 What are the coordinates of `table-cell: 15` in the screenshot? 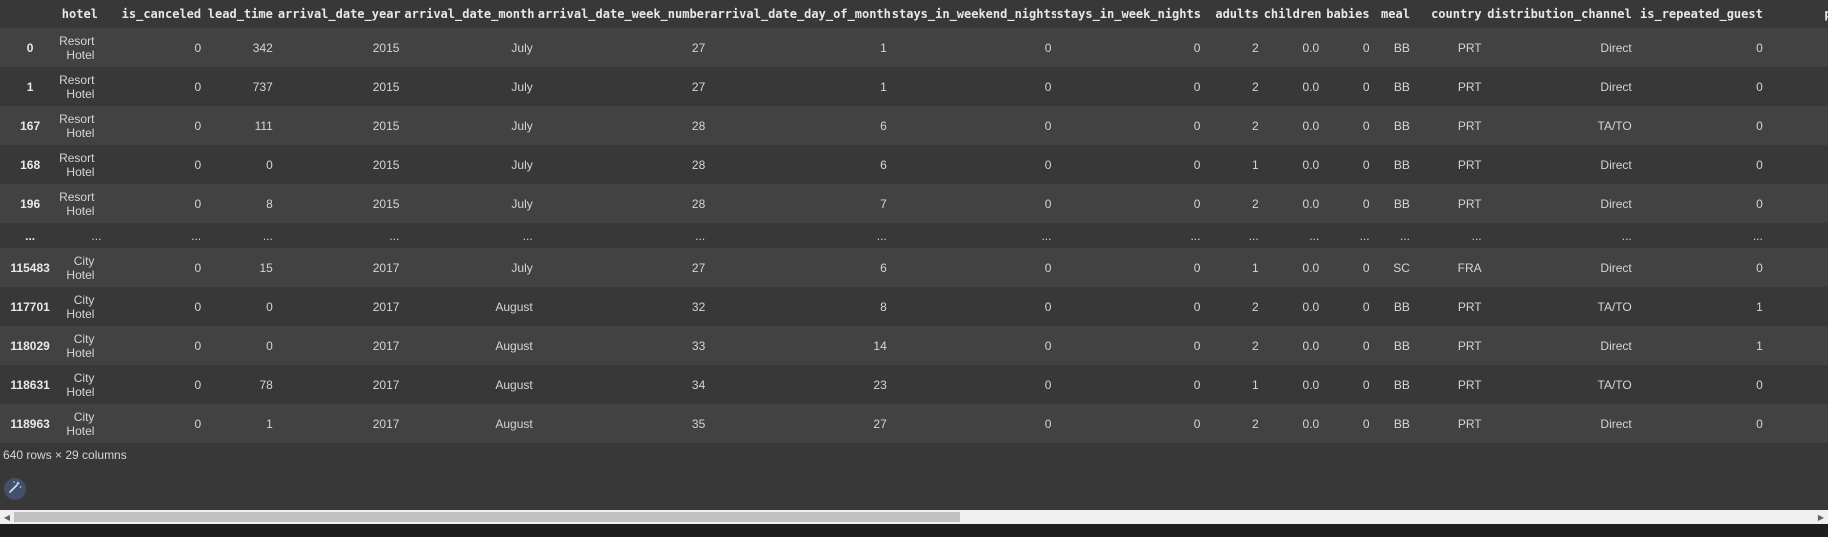 It's located at (266, 267).